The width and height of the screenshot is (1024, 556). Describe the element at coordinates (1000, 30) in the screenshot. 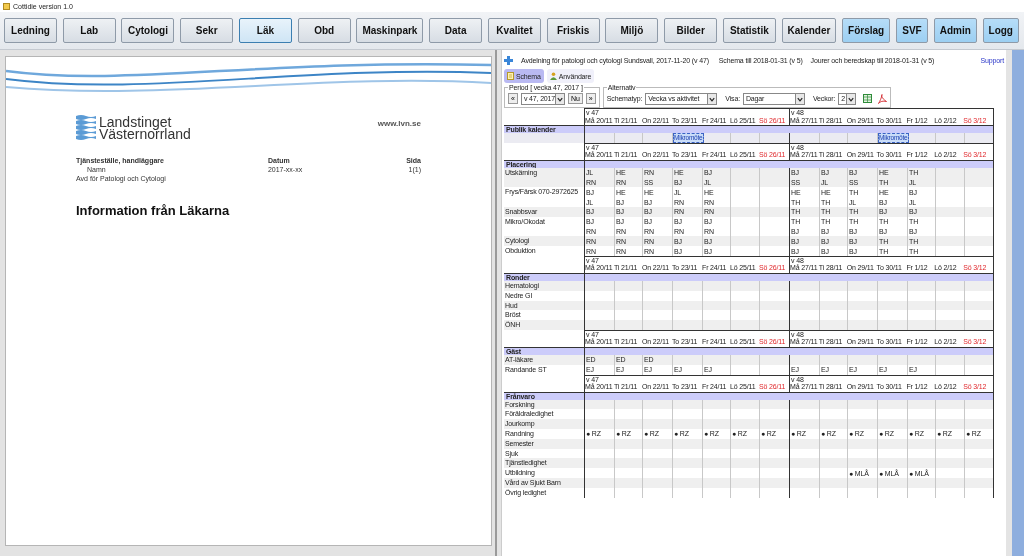

I see `toolbar-button: Logg` at that location.